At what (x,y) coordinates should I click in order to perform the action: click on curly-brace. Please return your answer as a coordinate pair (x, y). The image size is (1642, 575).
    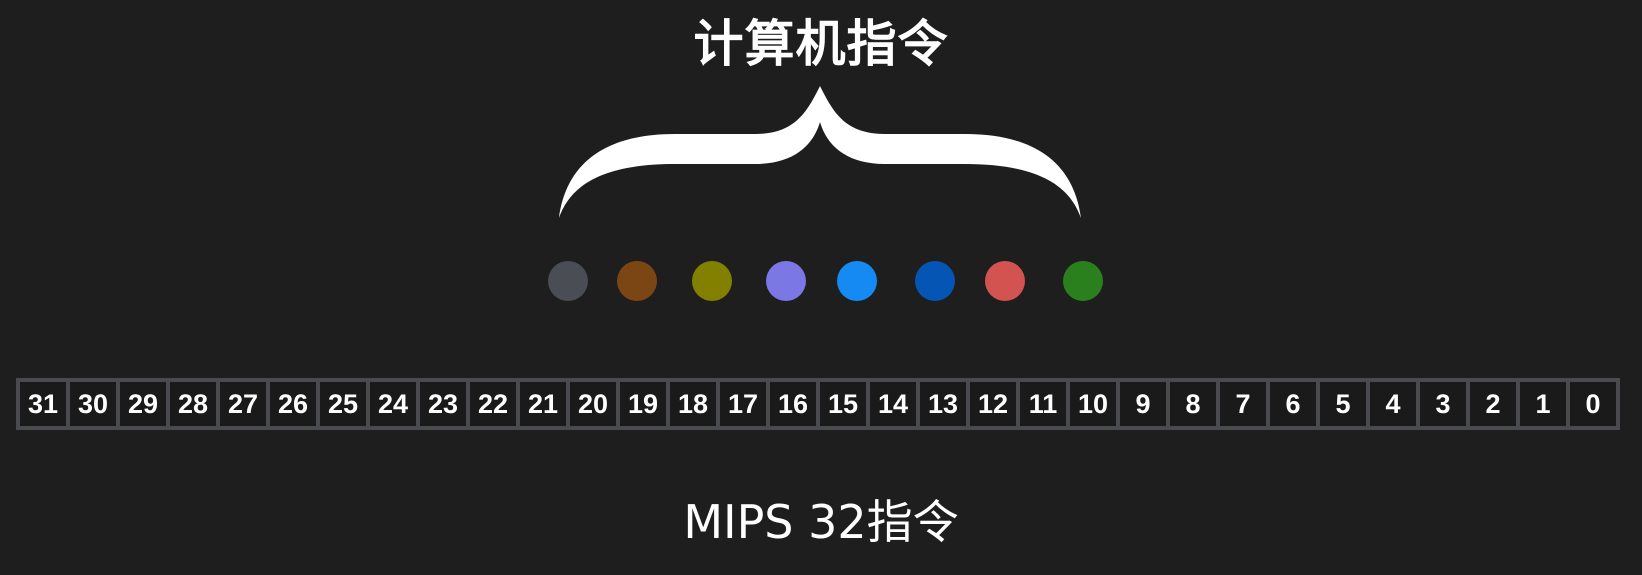
    Looking at the image, I should click on (820, 152).